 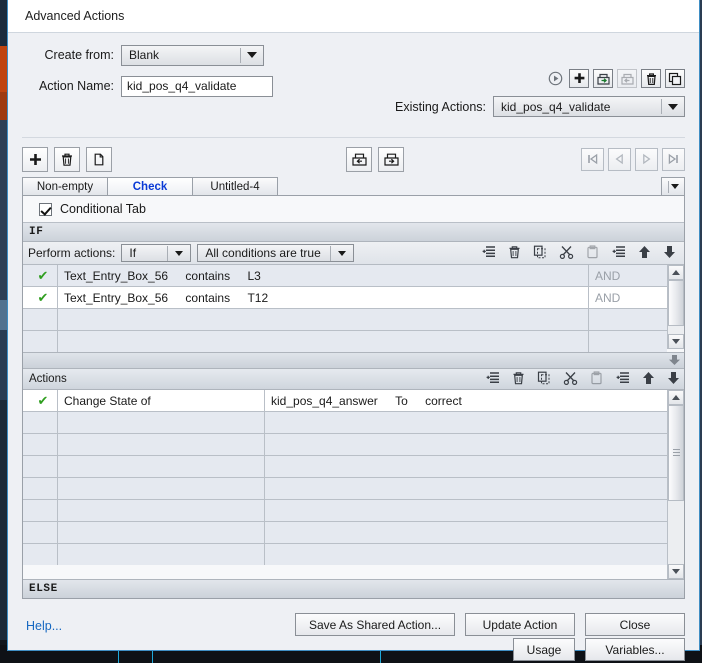 What do you see at coordinates (646, 159) in the screenshot?
I see `nav-next-icon` at bounding box center [646, 159].